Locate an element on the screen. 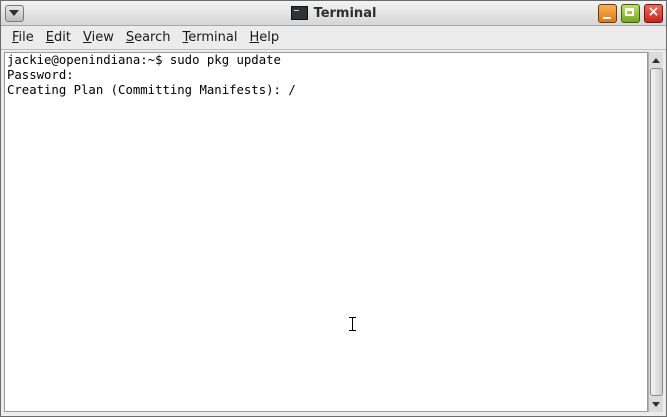  title-group: Terminal is located at coordinates (333, 13).